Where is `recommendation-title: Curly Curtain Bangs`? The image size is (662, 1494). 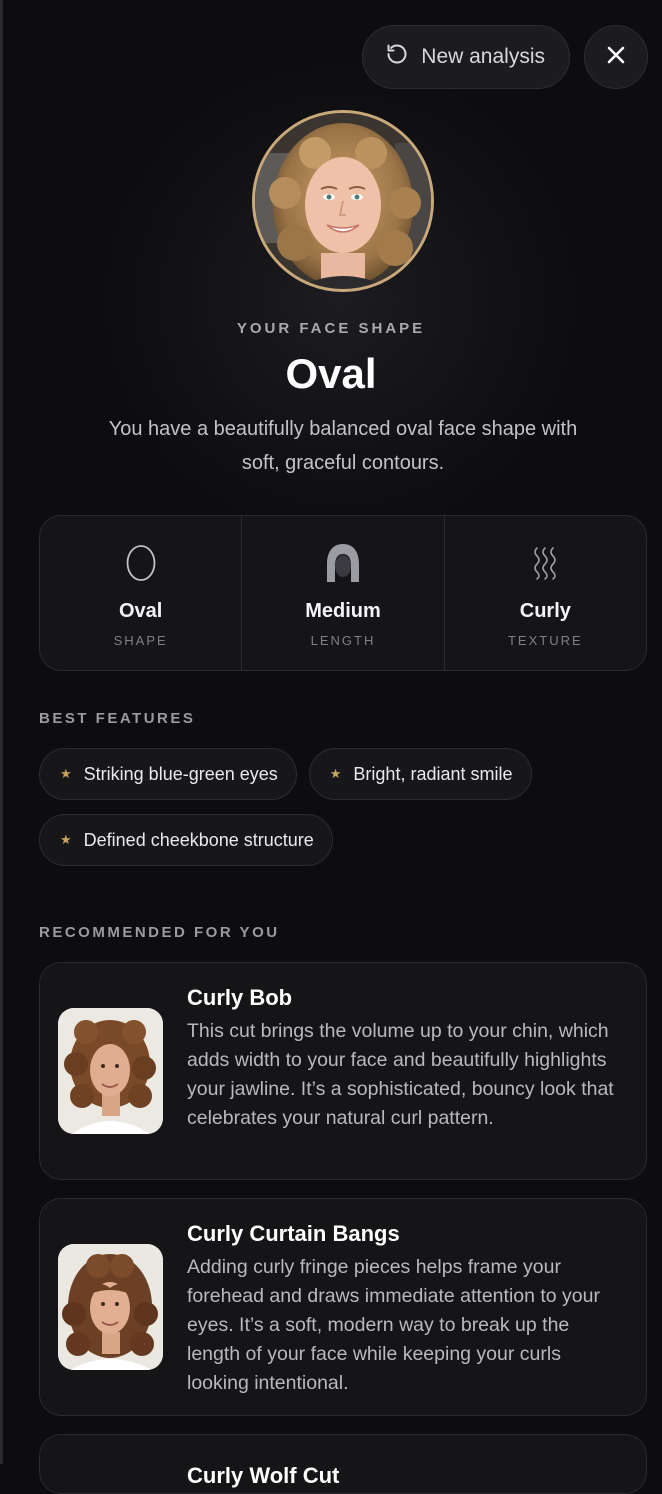 recommendation-title: Curly Curtain Bangs is located at coordinates (293, 1233).